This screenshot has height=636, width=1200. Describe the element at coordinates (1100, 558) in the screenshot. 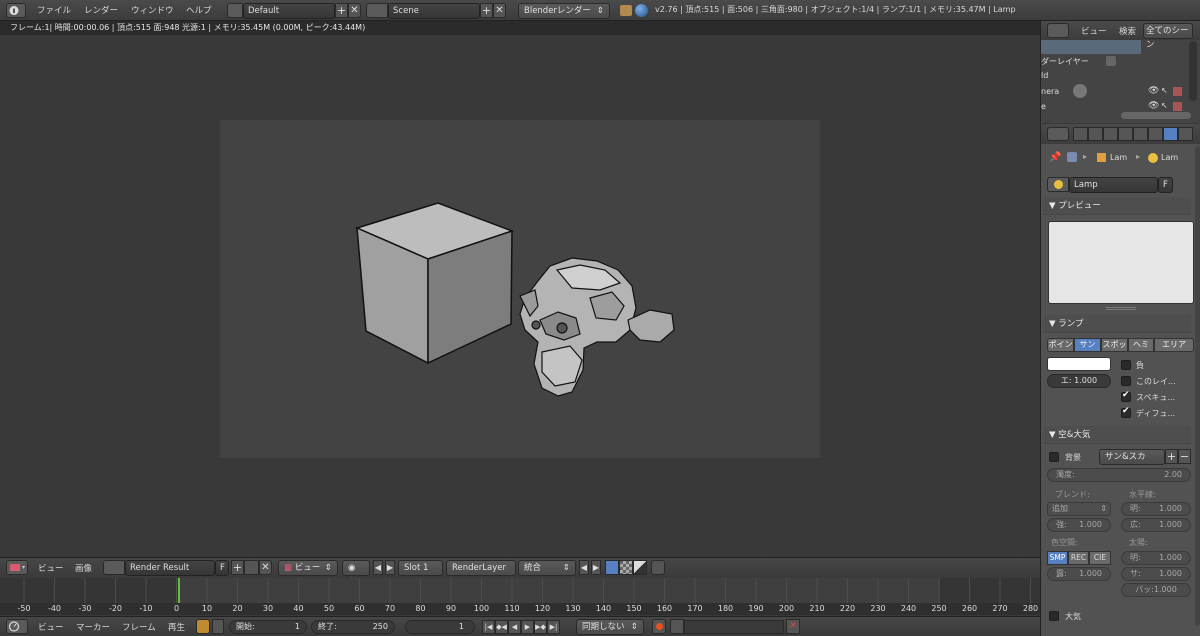

I see `colorspace-cie-tab: CIE` at that location.